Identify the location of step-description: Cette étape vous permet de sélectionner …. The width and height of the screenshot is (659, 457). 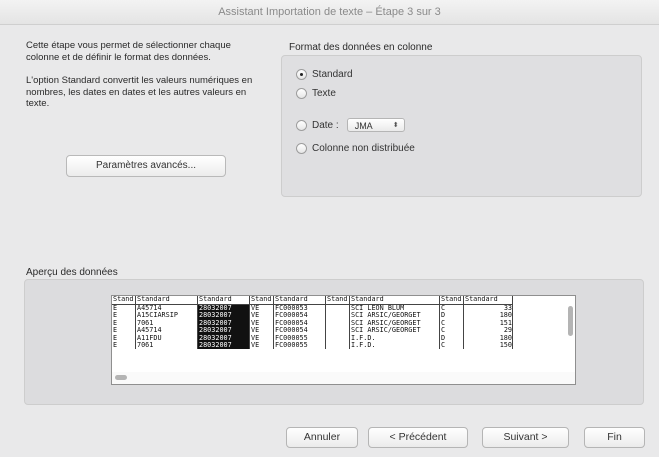
(142, 81).